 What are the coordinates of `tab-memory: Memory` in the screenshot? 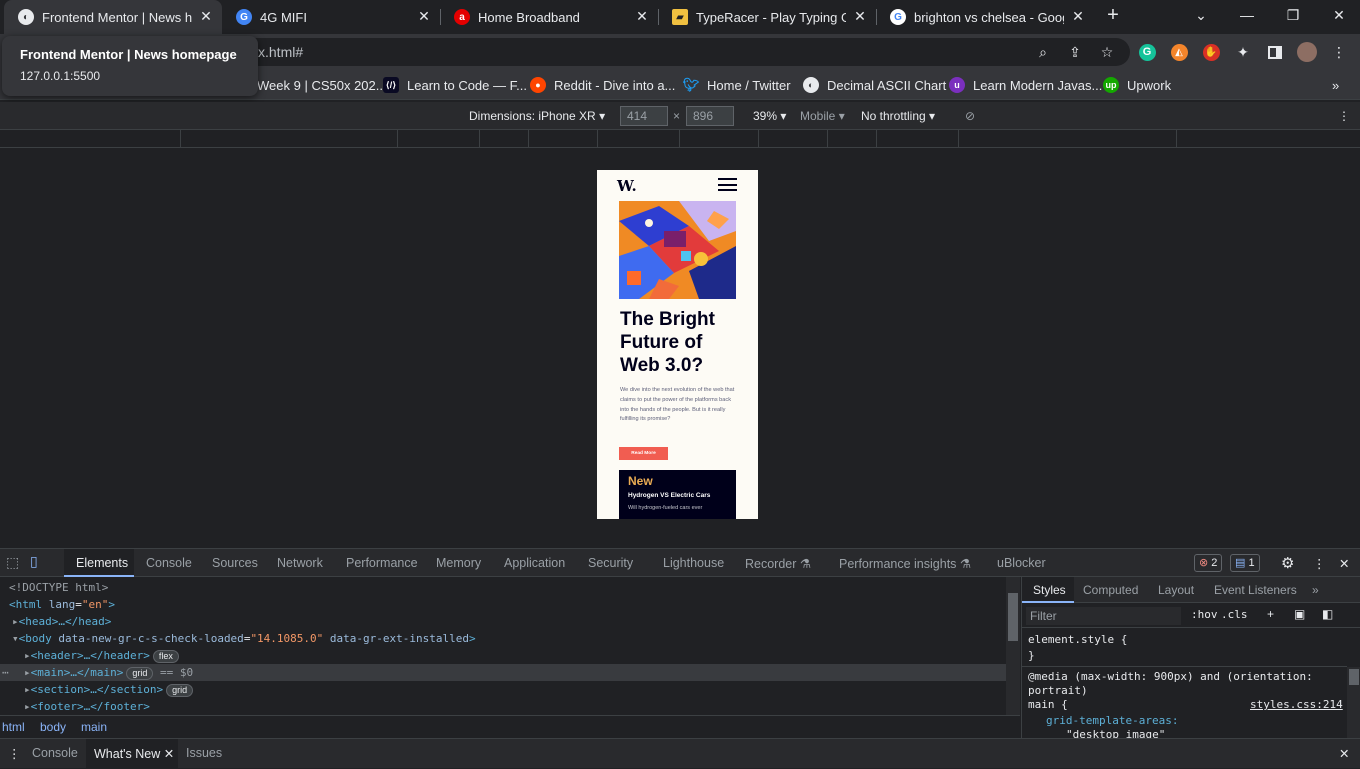 It's located at (458, 563).